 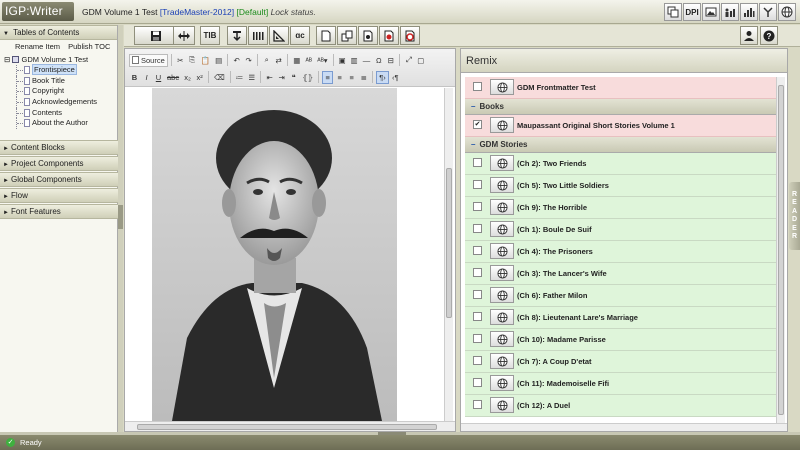 What do you see at coordinates (621, 145) in the screenshot?
I see `stories-group-header: – GDM Stories` at bounding box center [621, 145].